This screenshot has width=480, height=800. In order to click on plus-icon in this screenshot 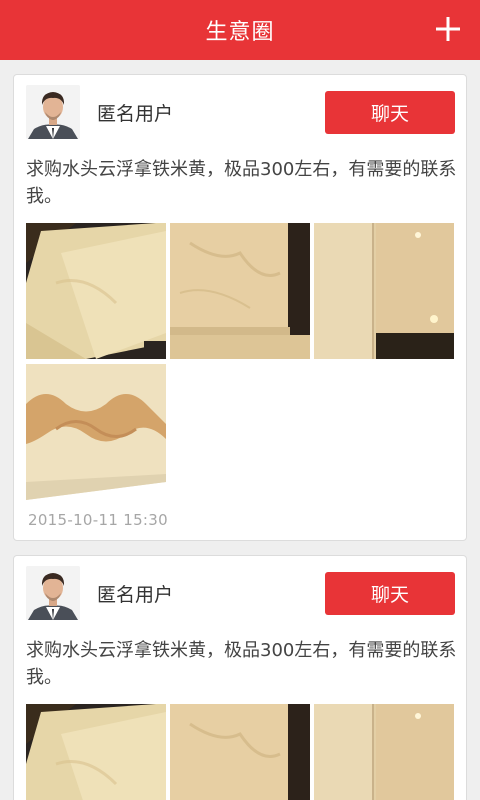, I will do `click(448, 29)`.